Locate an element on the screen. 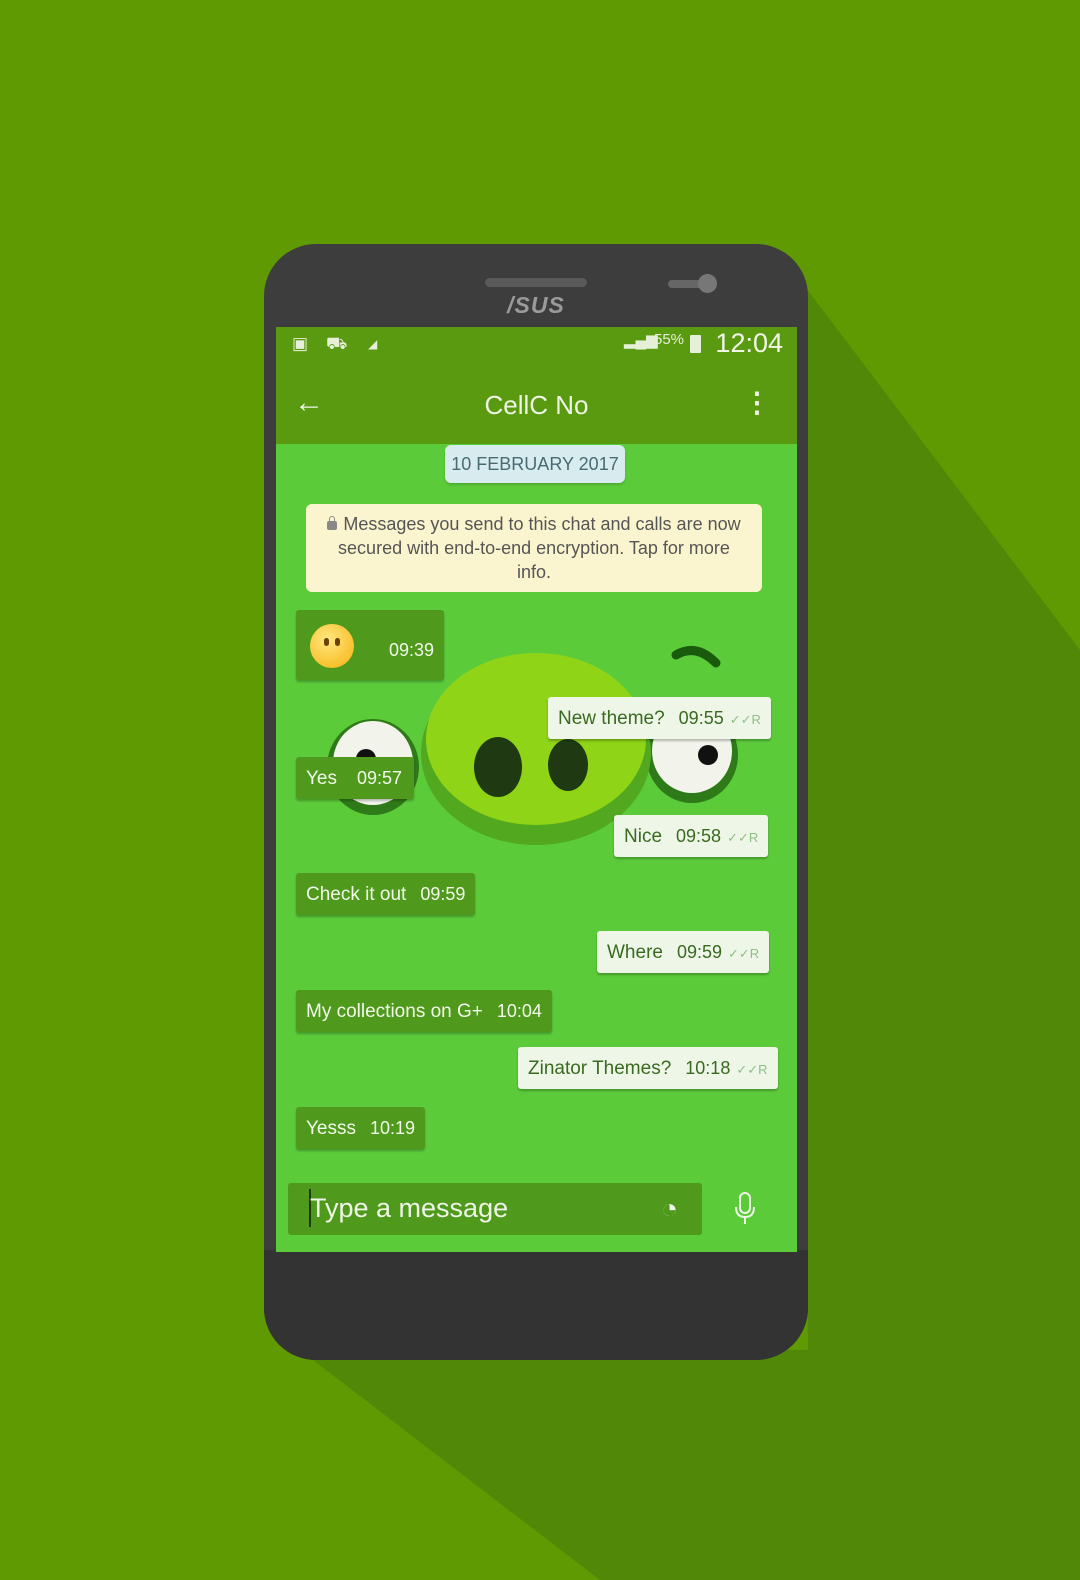 The image size is (1080, 1580). message-bubble-outgoing: New theme? 09:55 ✓✓R is located at coordinates (659, 718).